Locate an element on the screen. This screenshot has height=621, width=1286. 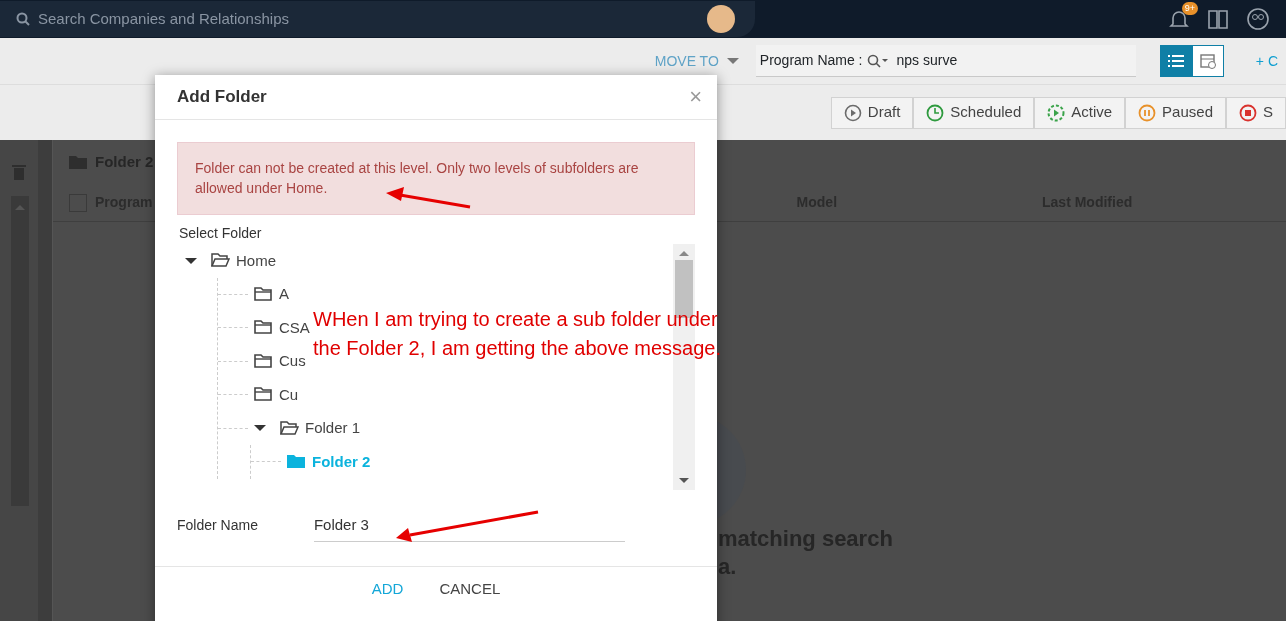
calendar-view-toggle is located at coordinates (1207, 61).